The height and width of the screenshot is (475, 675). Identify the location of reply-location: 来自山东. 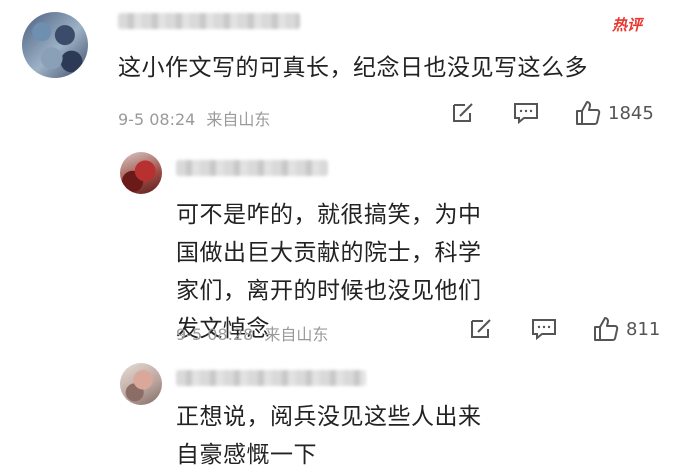
(296, 334).